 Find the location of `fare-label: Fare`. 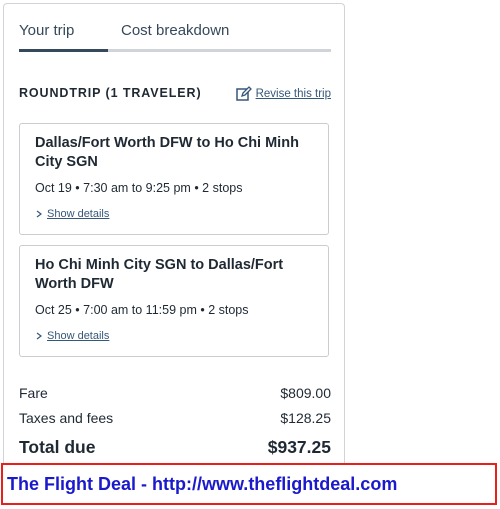

fare-label: Fare is located at coordinates (33, 393).